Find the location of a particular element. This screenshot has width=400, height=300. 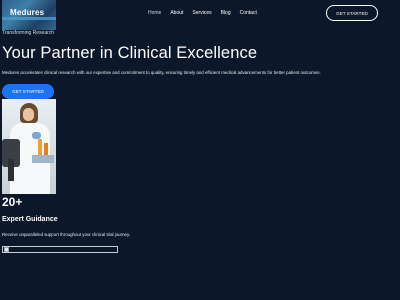

nav-item-services: Services is located at coordinates (201, 13).